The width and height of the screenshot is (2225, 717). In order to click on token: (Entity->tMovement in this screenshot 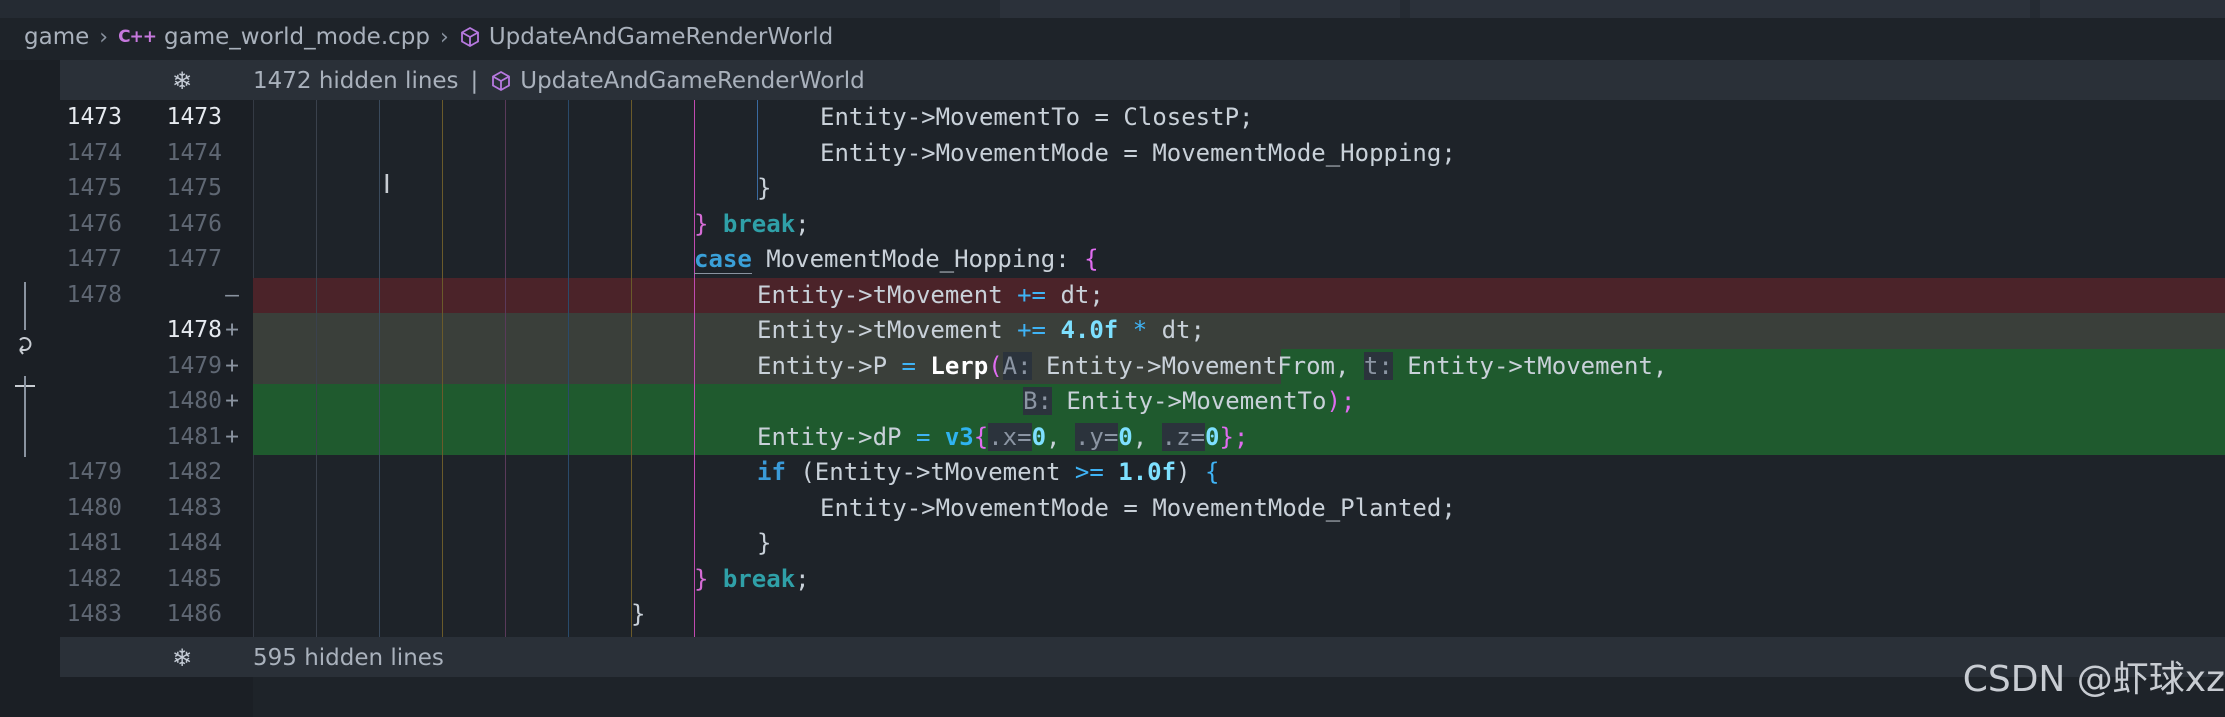, I will do `click(930, 472)`.